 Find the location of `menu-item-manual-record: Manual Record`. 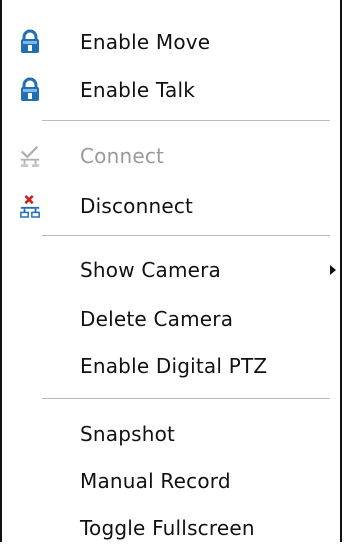

menu-item-manual-record: Manual Record is located at coordinates (170, 481).